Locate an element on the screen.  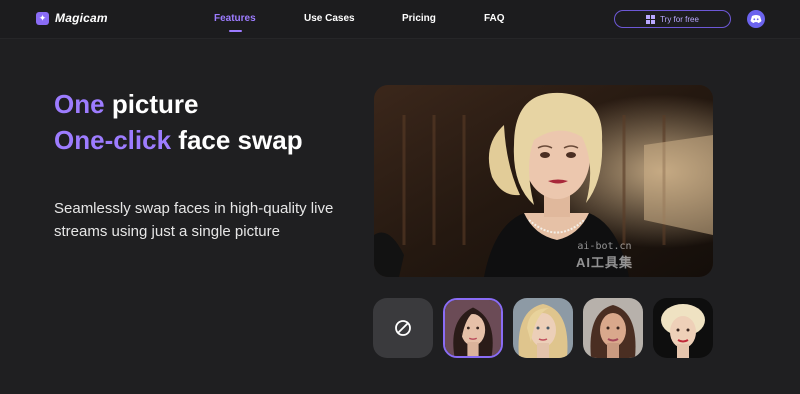
headline-text-picture: picture is located at coordinates (155, 104).